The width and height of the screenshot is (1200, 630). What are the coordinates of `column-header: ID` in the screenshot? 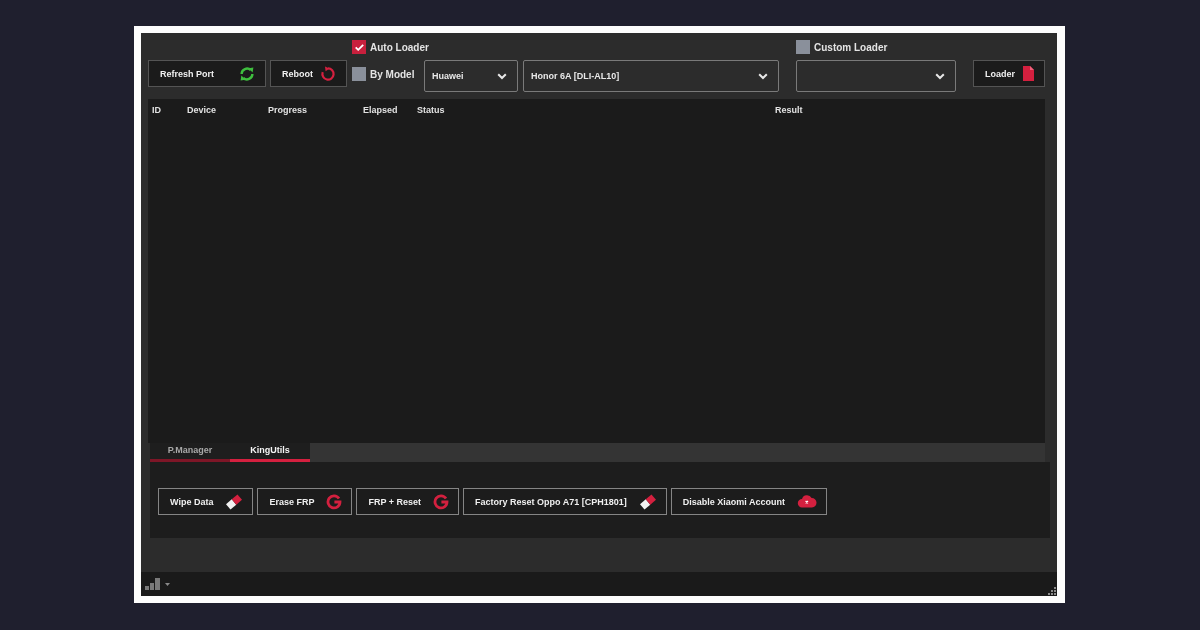 It's located at (156, 110).